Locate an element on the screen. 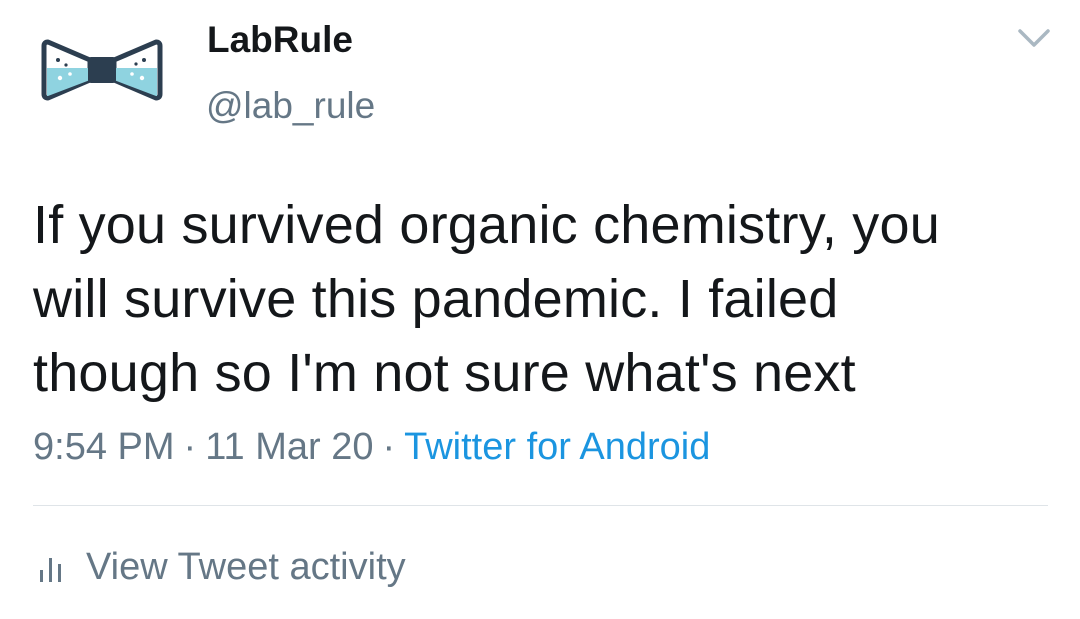 This screenshot has width=1080, height=619. bar-chart-icon is located at coordinates (51, 569).